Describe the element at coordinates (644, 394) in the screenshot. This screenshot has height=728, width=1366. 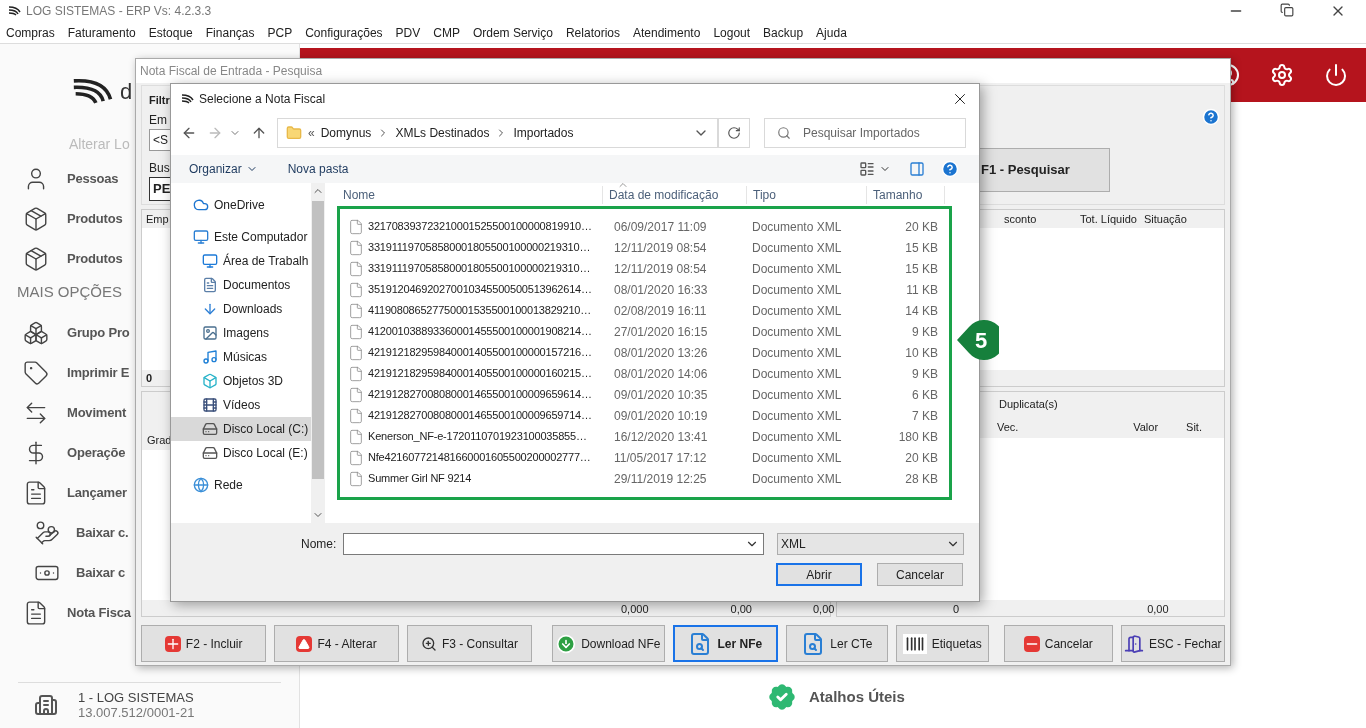
I see `file-row: 421912827008080001465500100009659614… 09/01/2020 10:35 Documento XML 6 KB` at that location.